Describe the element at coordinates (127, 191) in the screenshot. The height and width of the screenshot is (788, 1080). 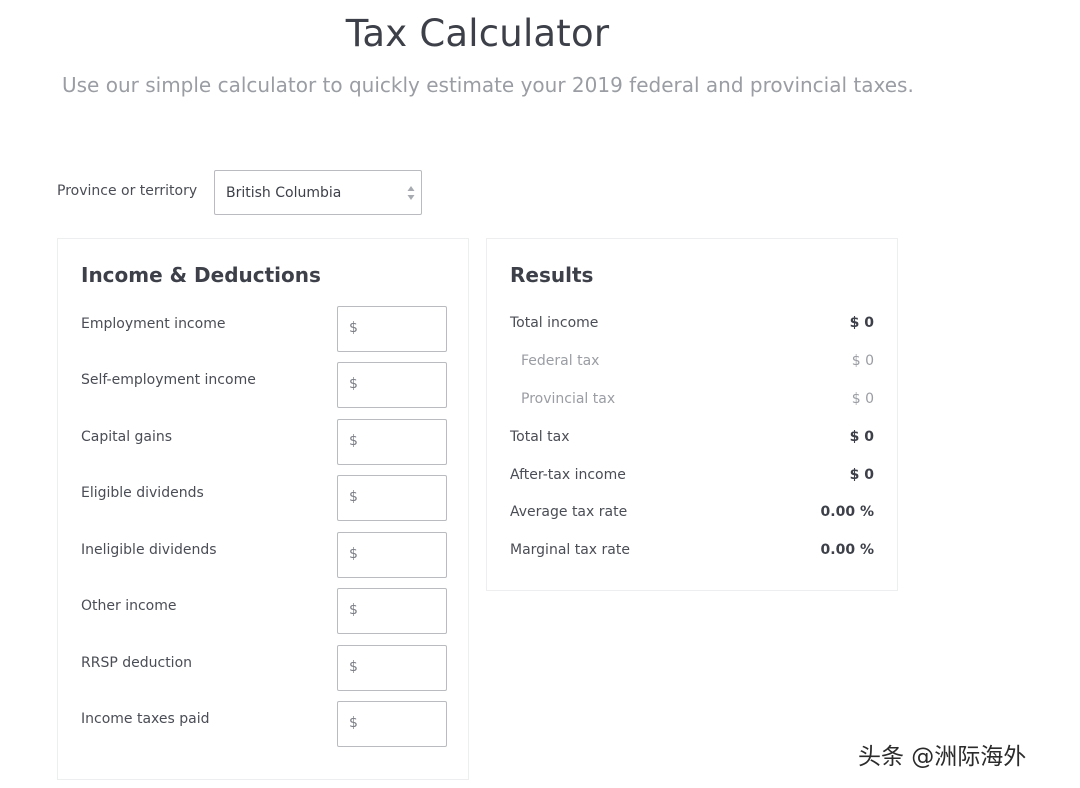
I see `province-label: Province or territory` at that location.